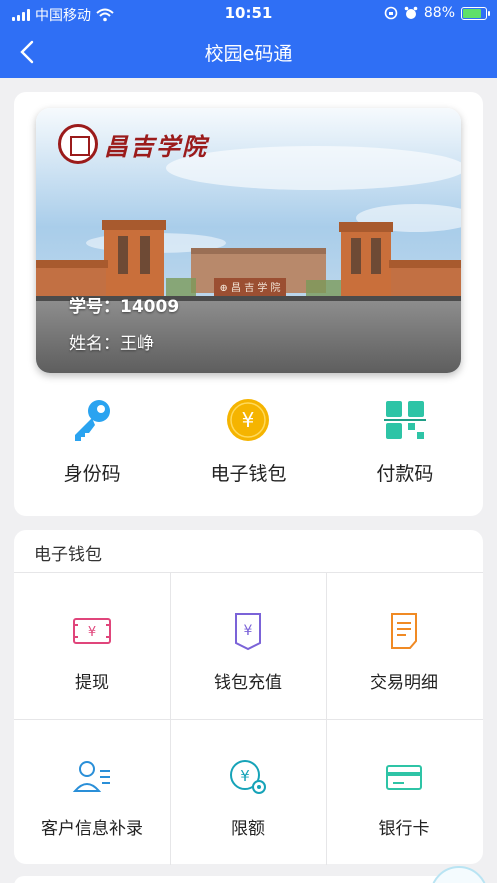  I want to click on school-seal-icon, so click(78, 144).